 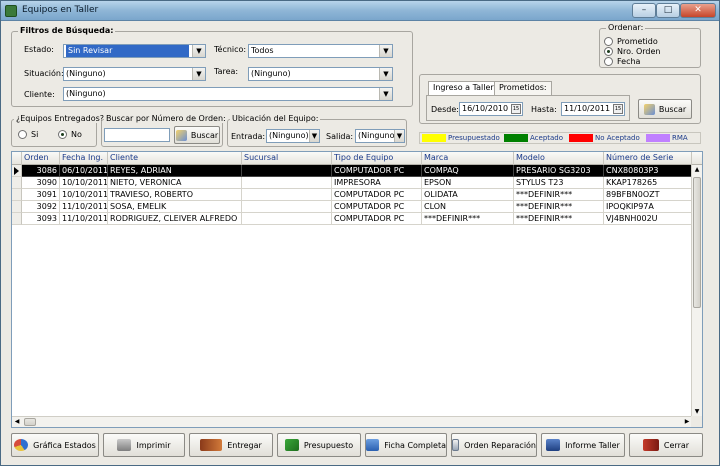 What do you see at coordinates (644, 10) in the screenshot?
I see `minimize-button: –` at bounding box center [644, 10].